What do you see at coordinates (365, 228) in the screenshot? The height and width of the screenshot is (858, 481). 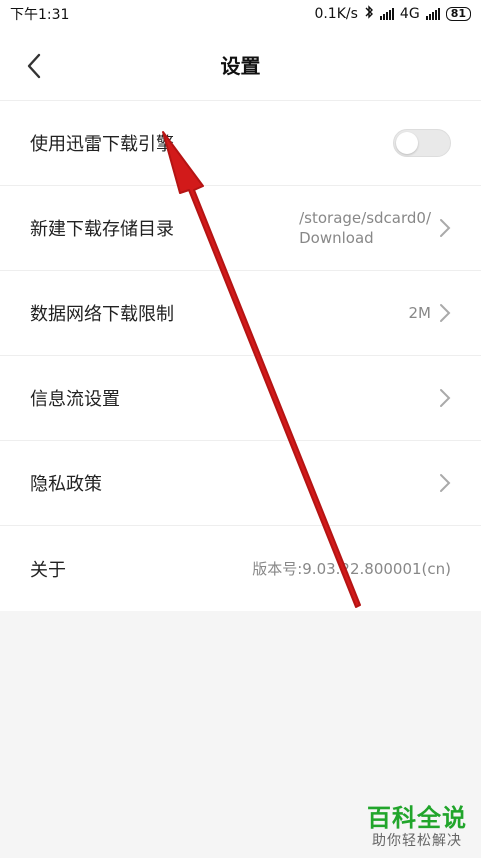 I see `storage-path: /storage/sdcard0/ Download` at bounding box center [365, 228].